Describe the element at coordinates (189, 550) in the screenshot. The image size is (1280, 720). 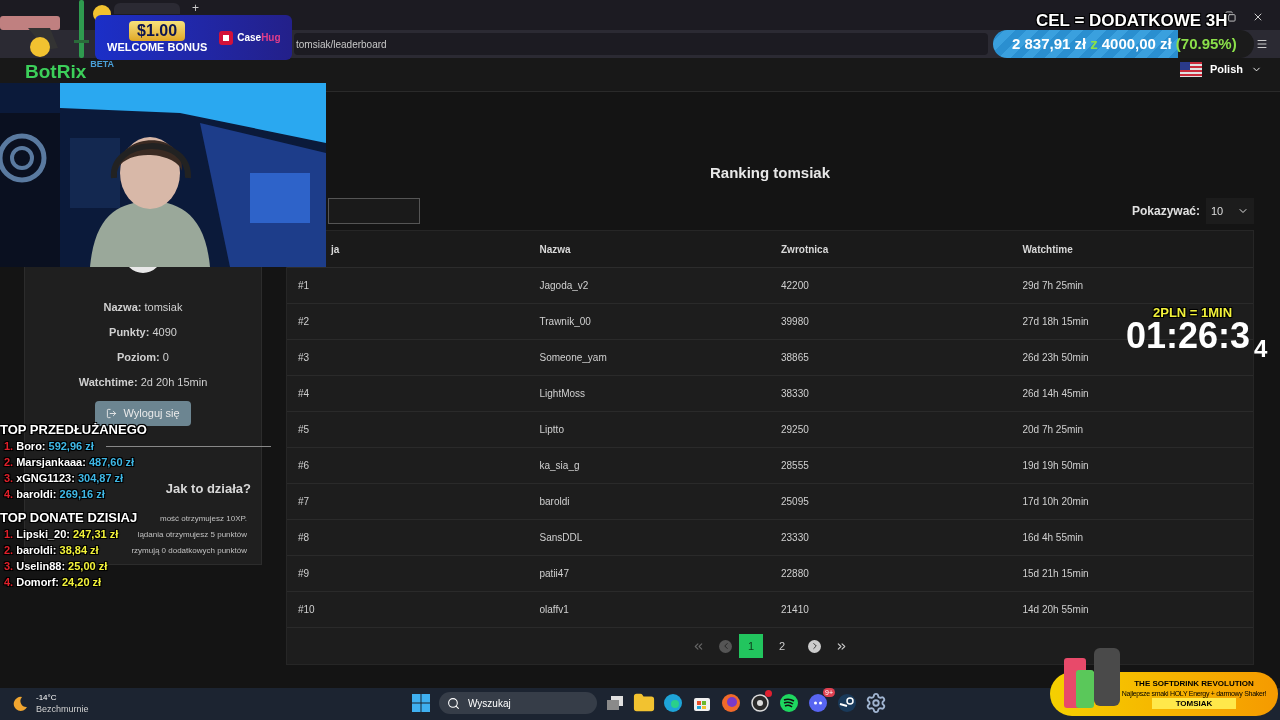
I see `rule-text: rzymują 0 dodatkowych punktów` at that location.